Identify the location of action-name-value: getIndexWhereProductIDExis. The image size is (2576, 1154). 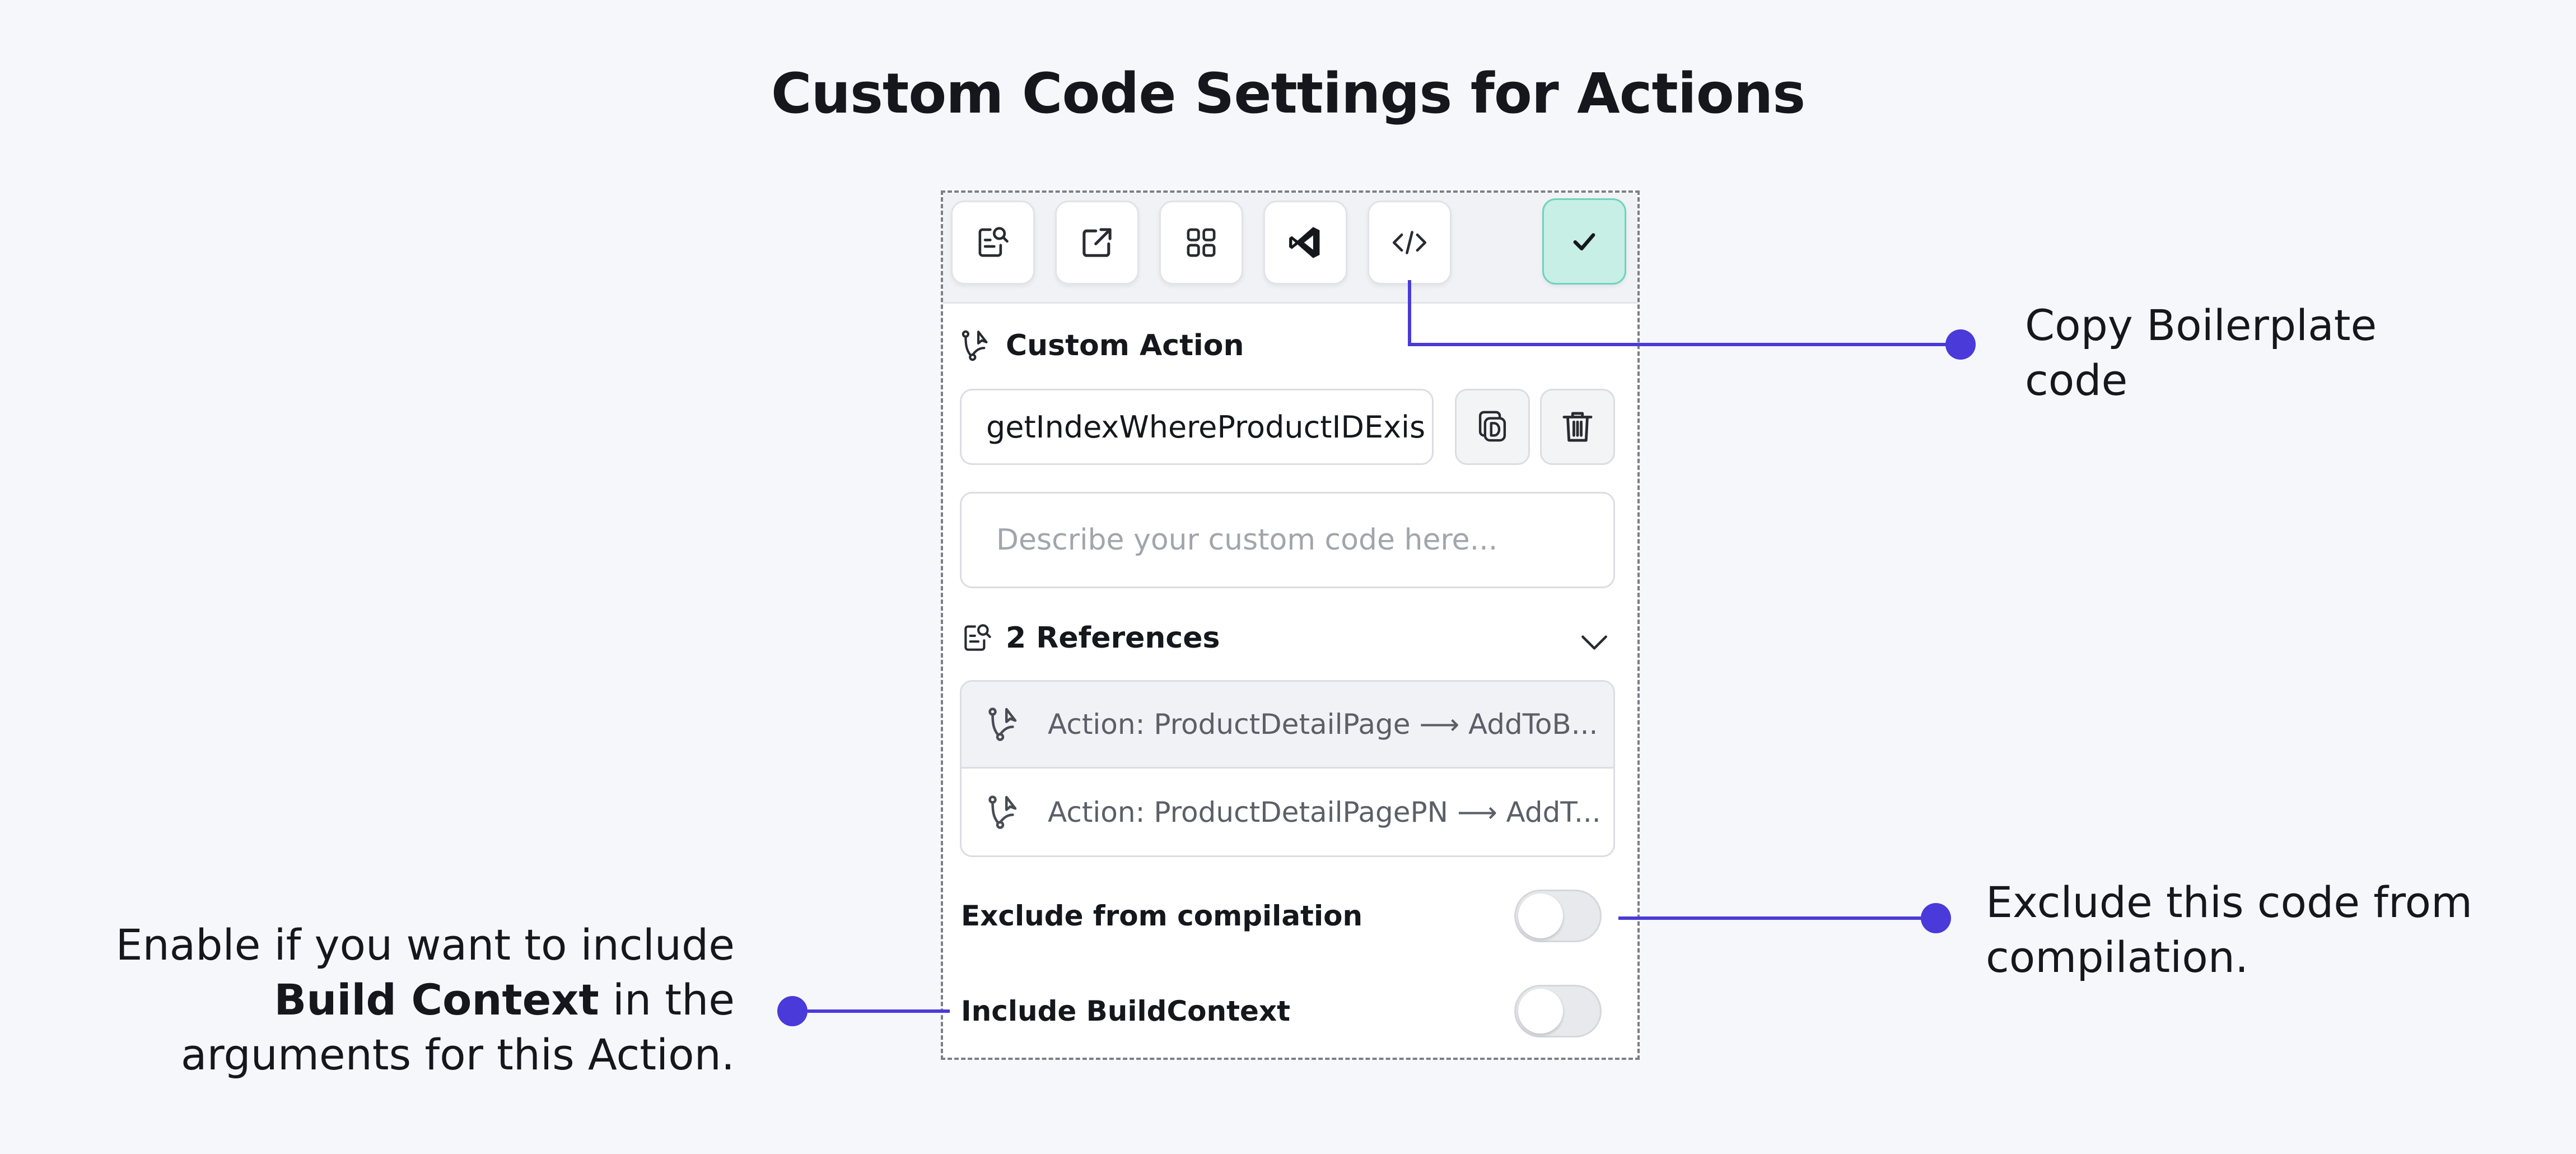
(1206, 427).